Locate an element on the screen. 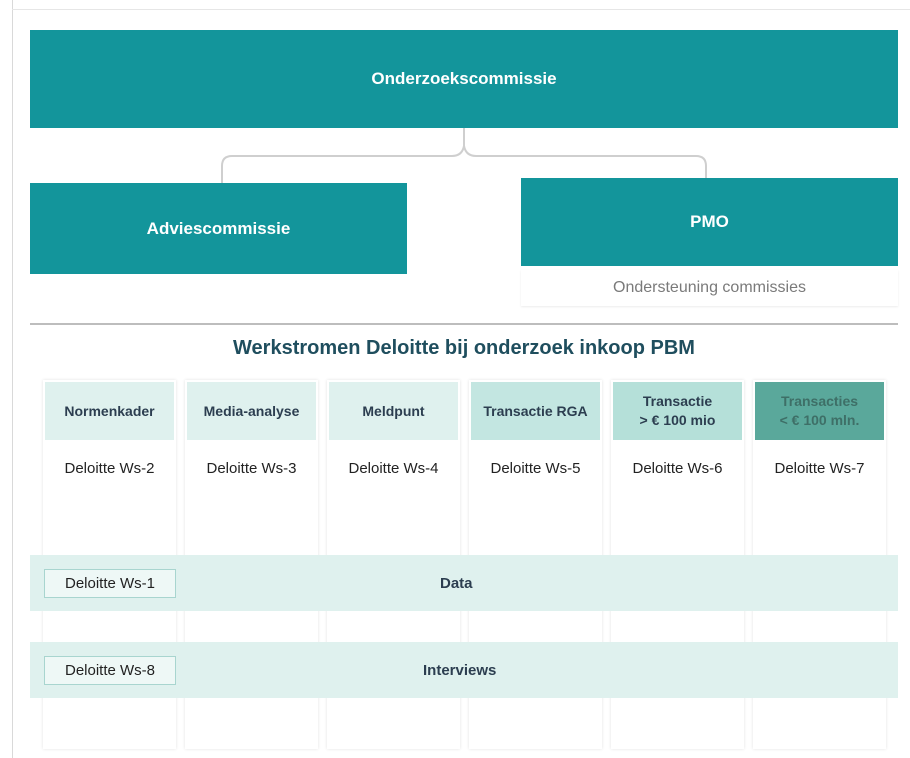 Image resolution: width=910 pixels, height=758 pixels. workstream-id: Deloitte Ws-7 is located at coordinates (819, 468).